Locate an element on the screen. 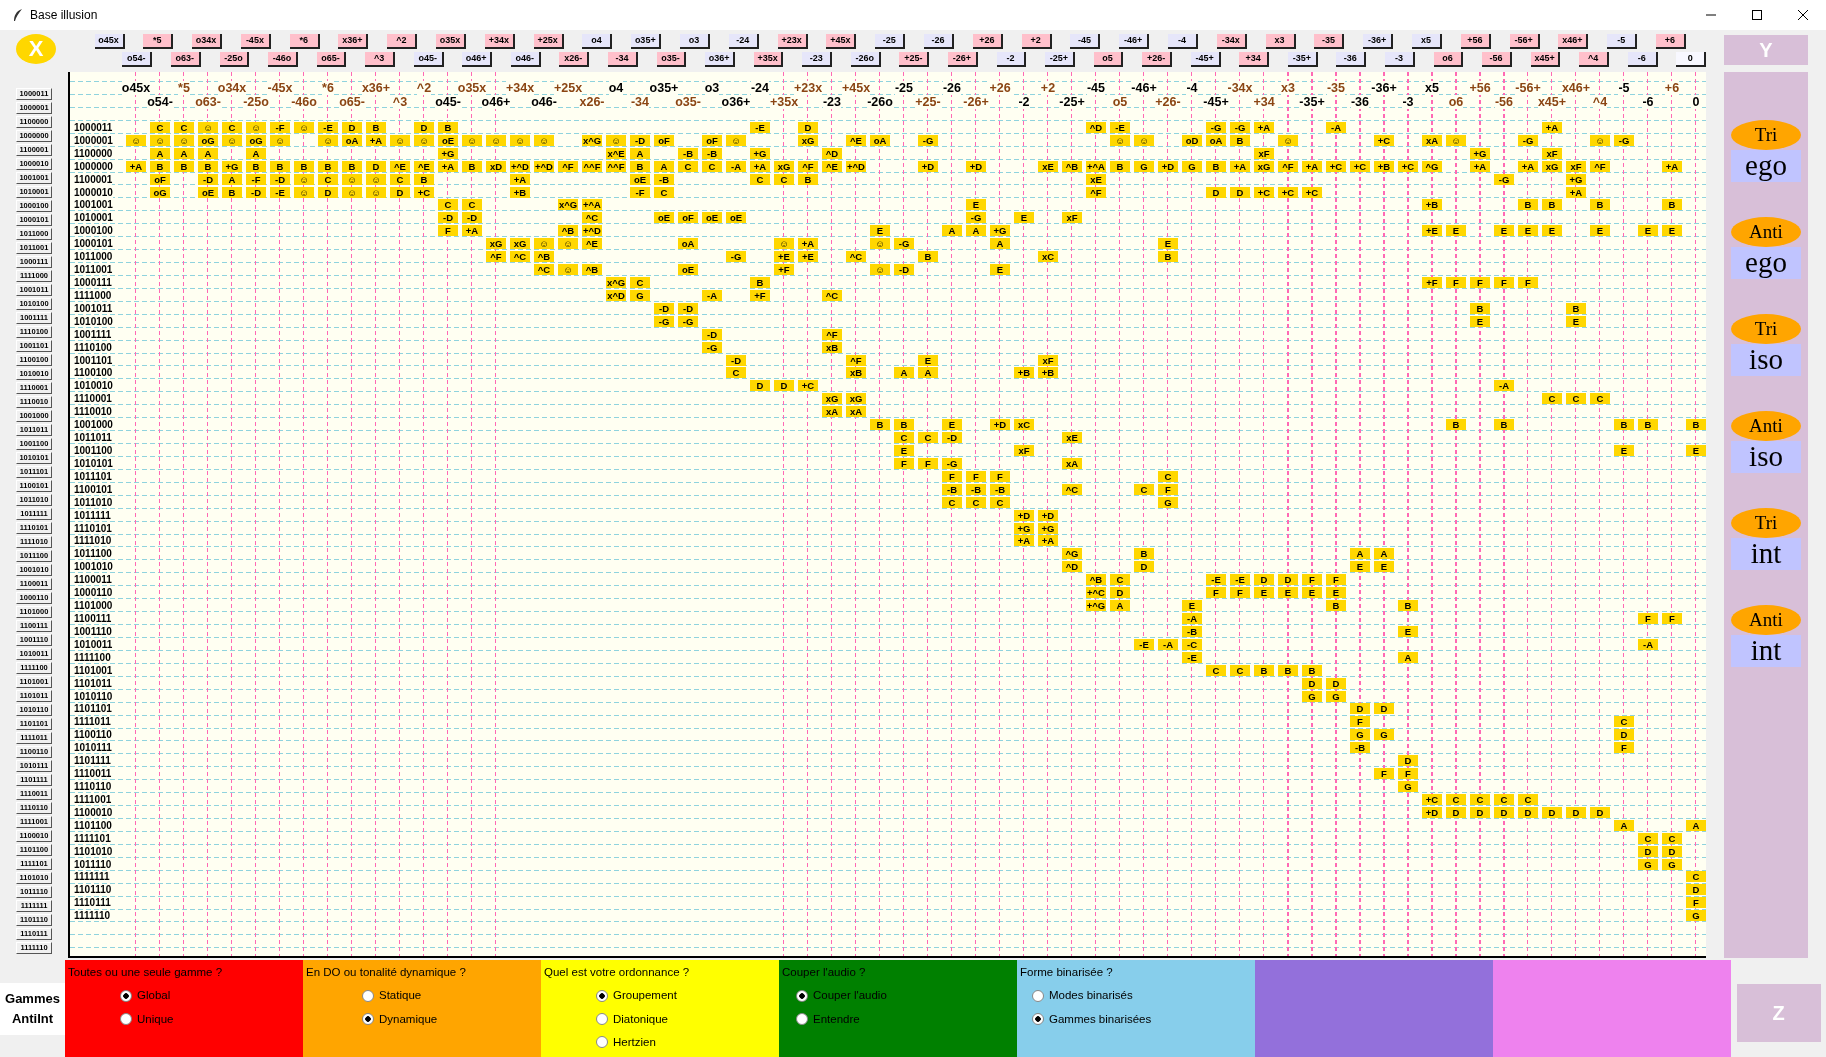 Image resolution: width=1826 pixels, height=1057 pixels. column-button: o45x is located at coordinates (109, 41).